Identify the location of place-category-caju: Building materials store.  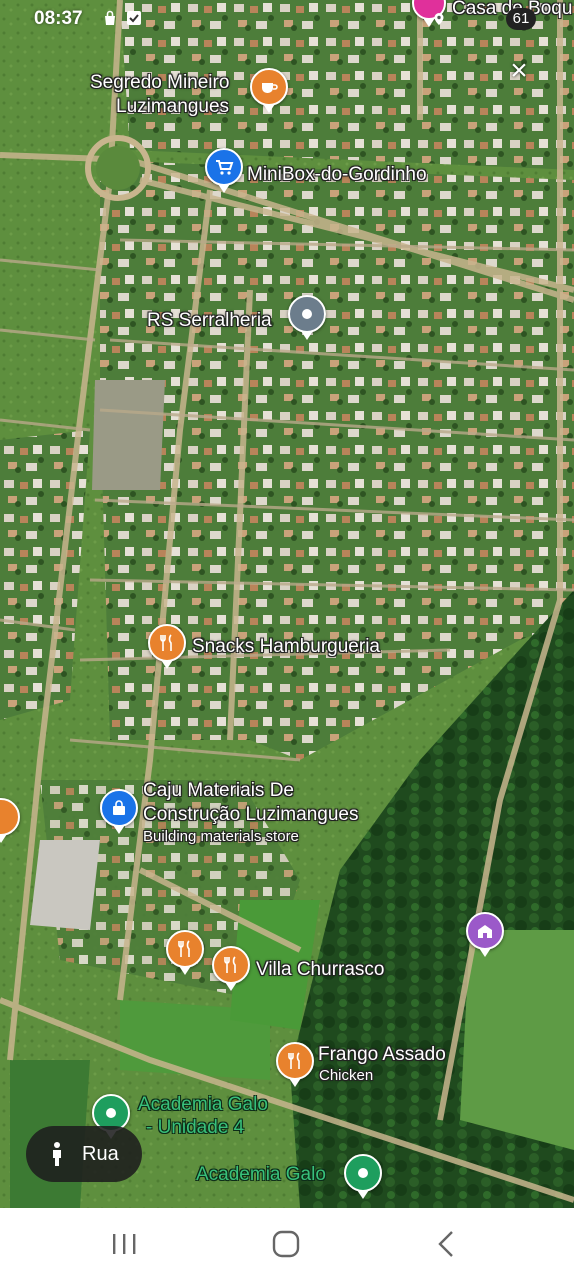
(221, 836).